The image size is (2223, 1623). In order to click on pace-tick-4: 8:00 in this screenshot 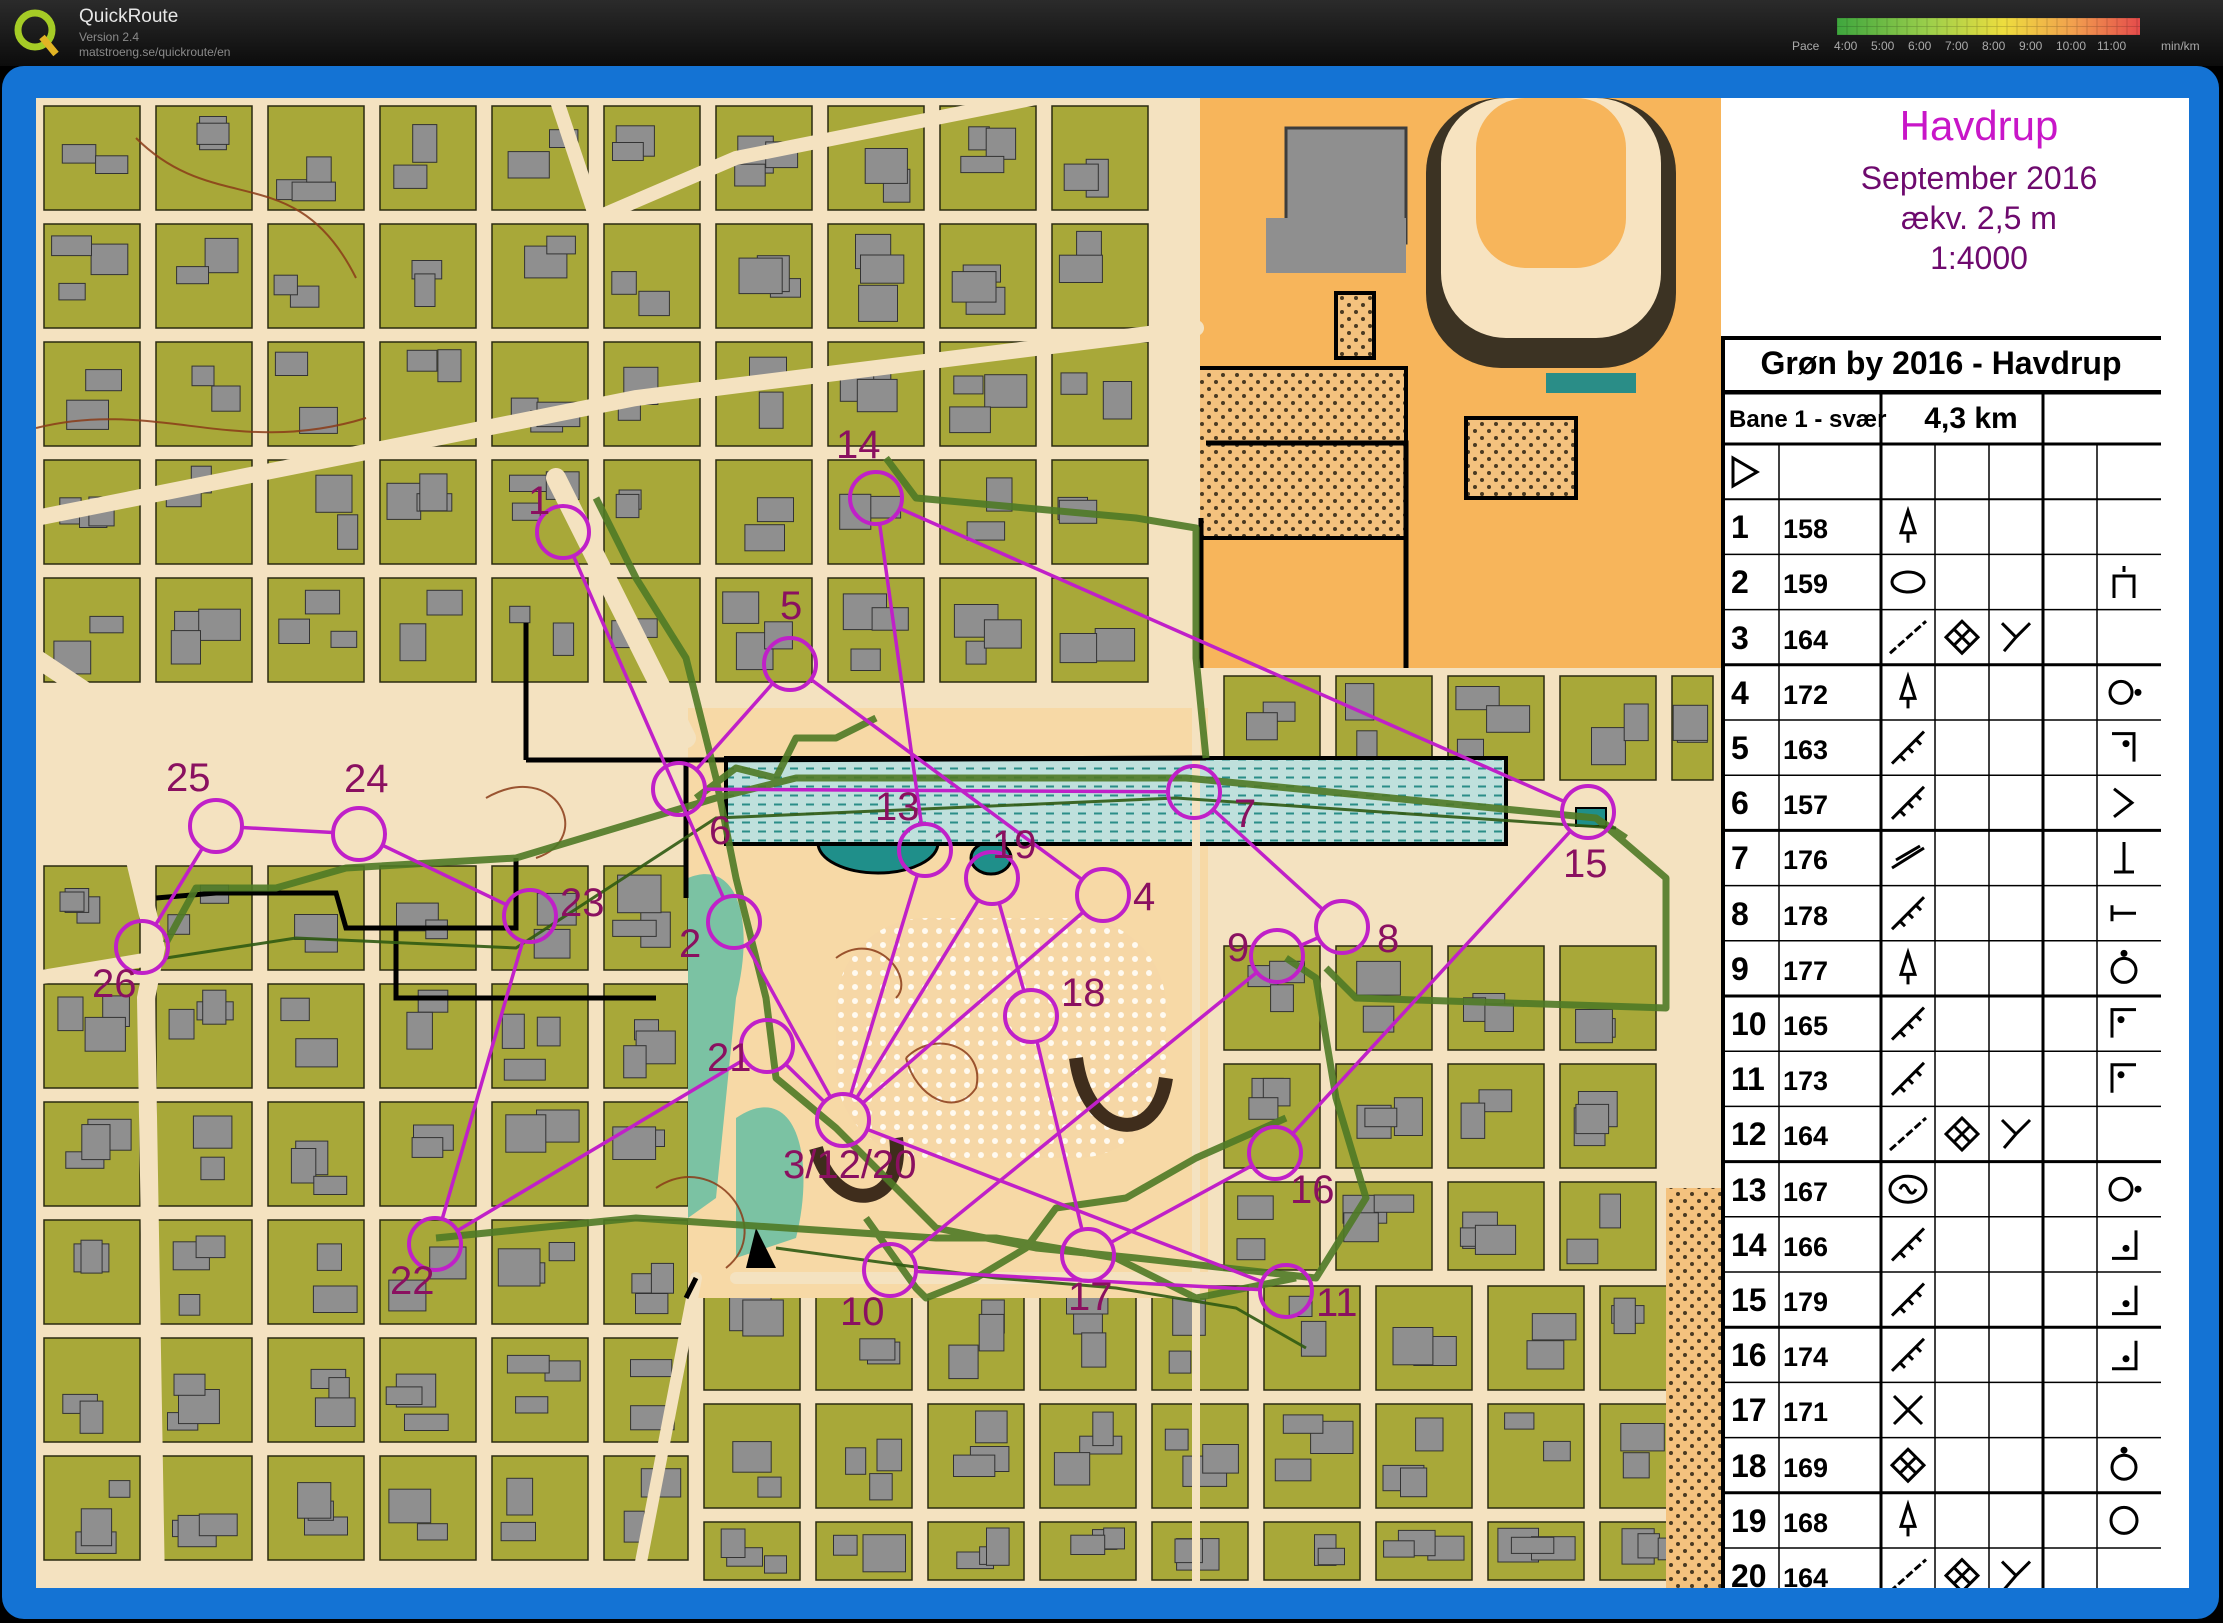, I will do `click(1994, 46)`.